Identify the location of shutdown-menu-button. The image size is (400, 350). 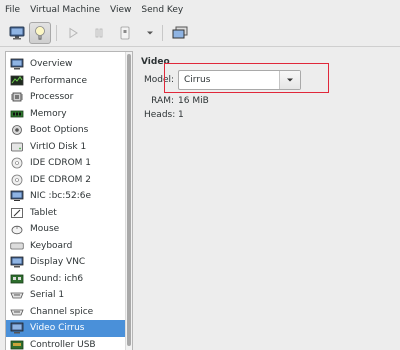
(150, 33).